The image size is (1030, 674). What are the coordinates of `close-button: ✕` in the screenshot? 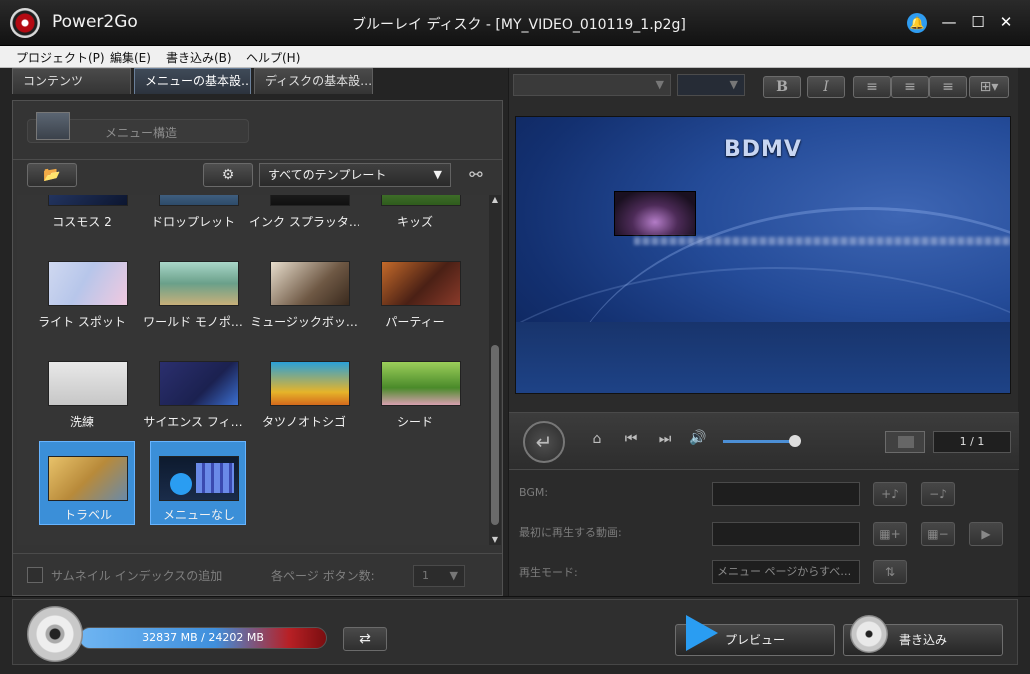 It's located at (1006, 22).